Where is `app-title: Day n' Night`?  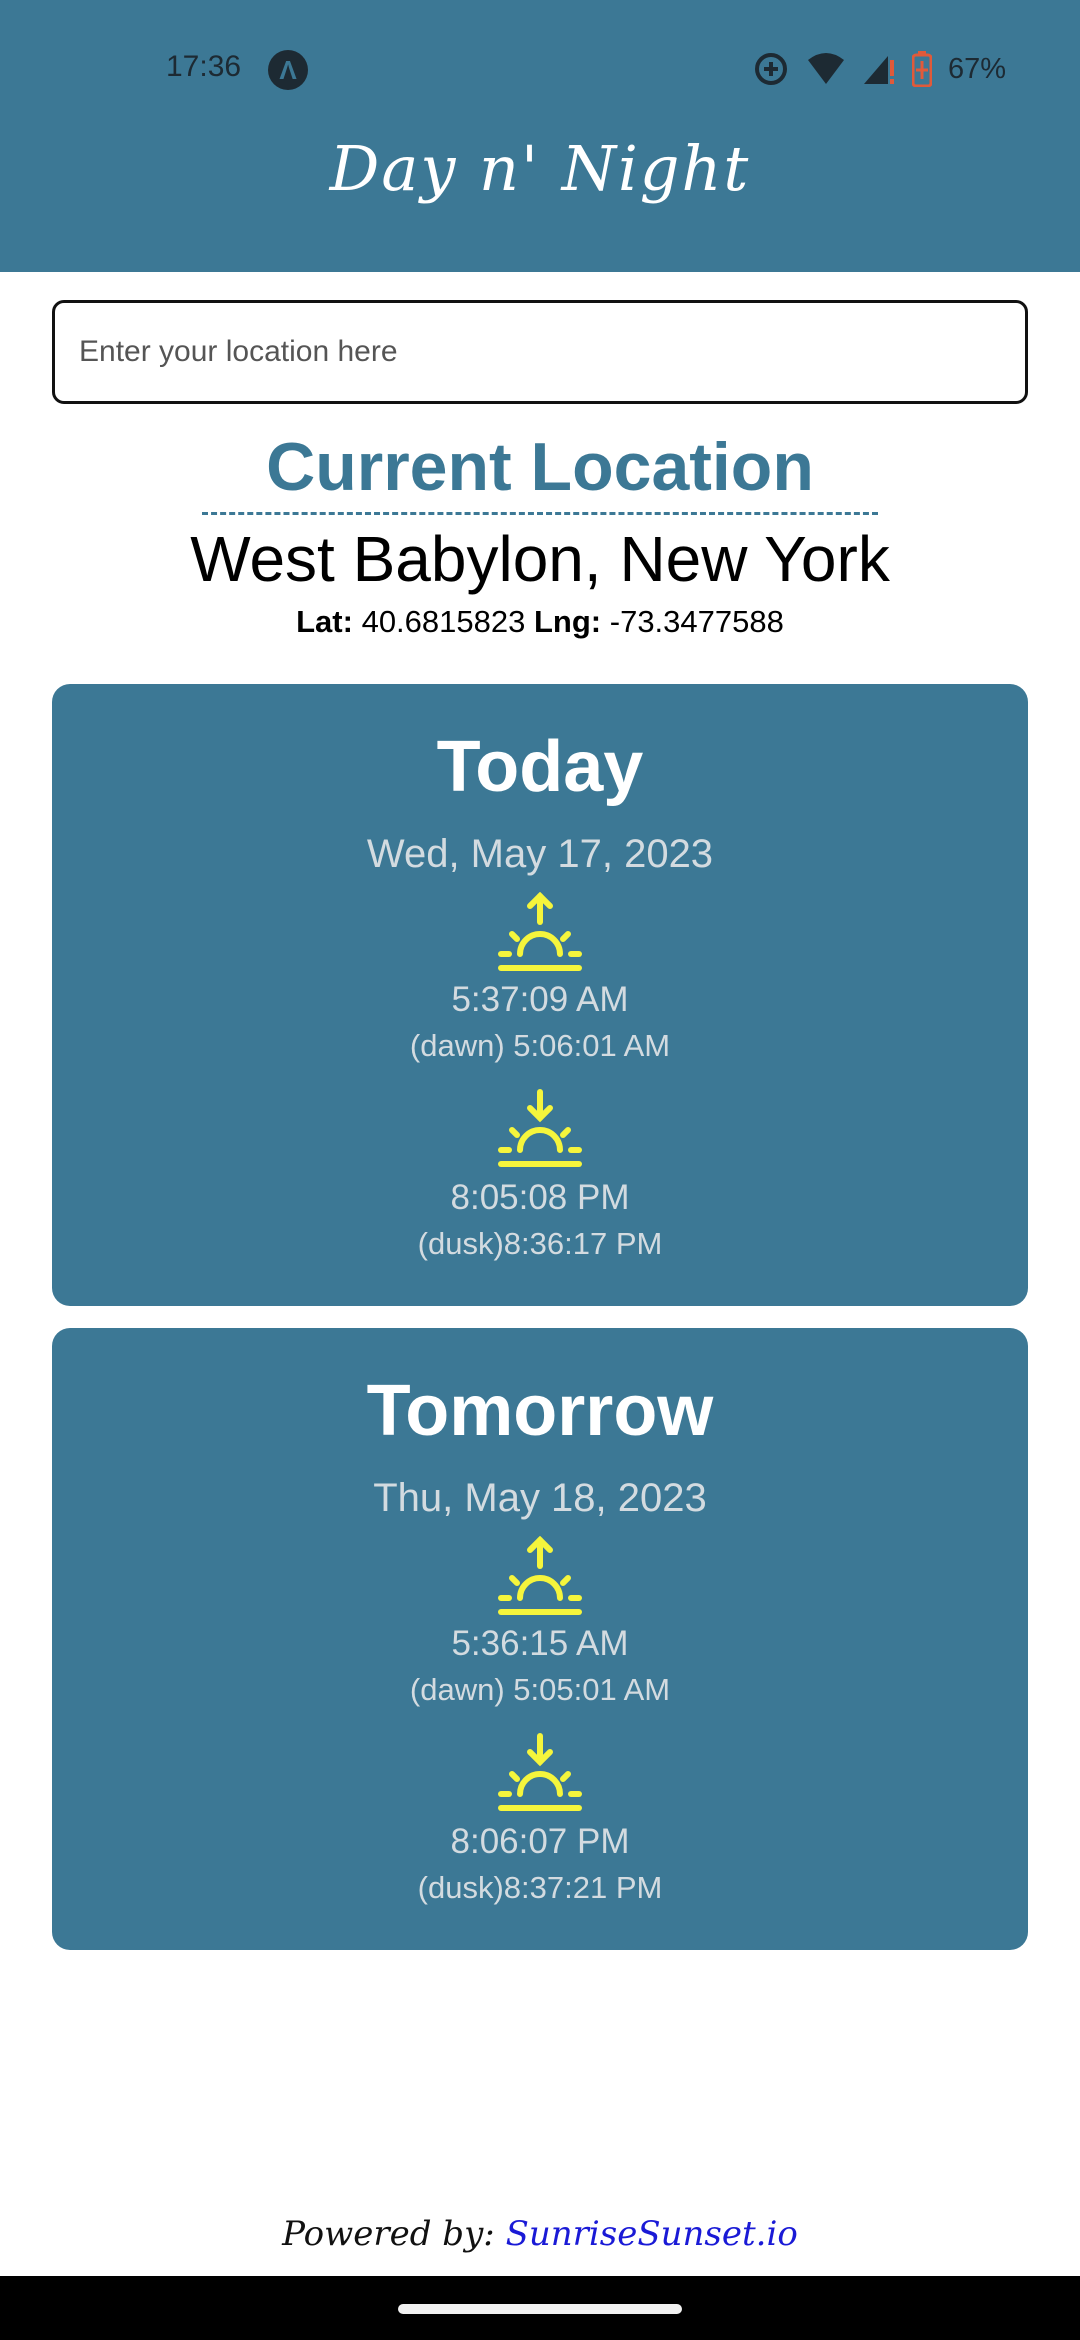 app-title: Day n' Night is located at coordinates (540, 168).